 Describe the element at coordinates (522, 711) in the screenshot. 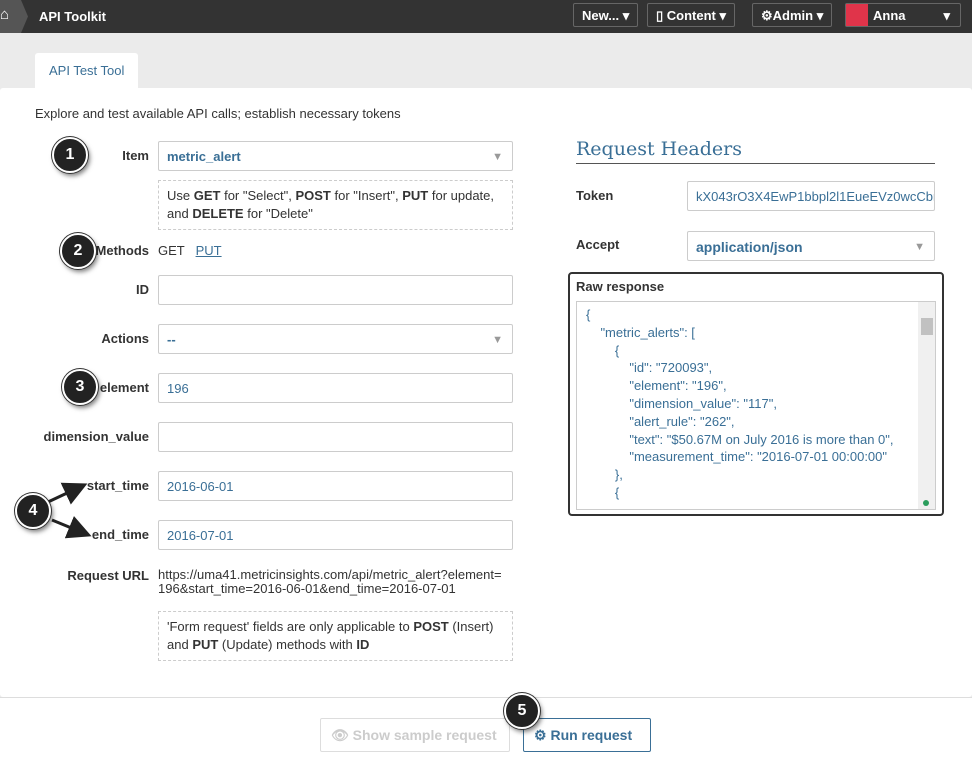

I see `callout-5: 5` at that location.